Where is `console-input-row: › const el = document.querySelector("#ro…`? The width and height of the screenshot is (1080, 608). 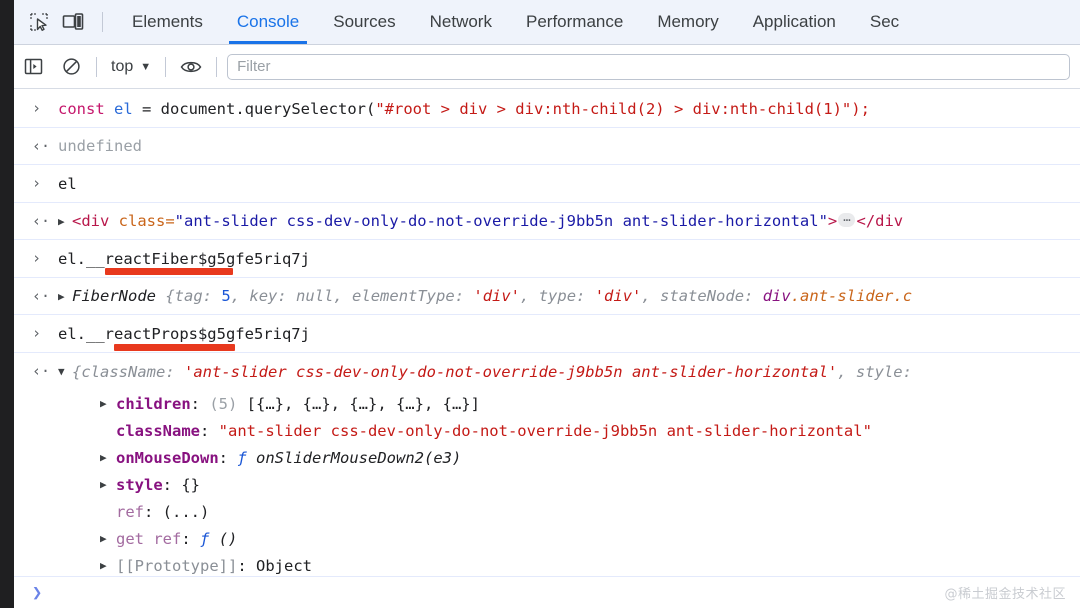
console-input-row: › const el = document.querySelector("#ro… is located at coordinates (547, 109).